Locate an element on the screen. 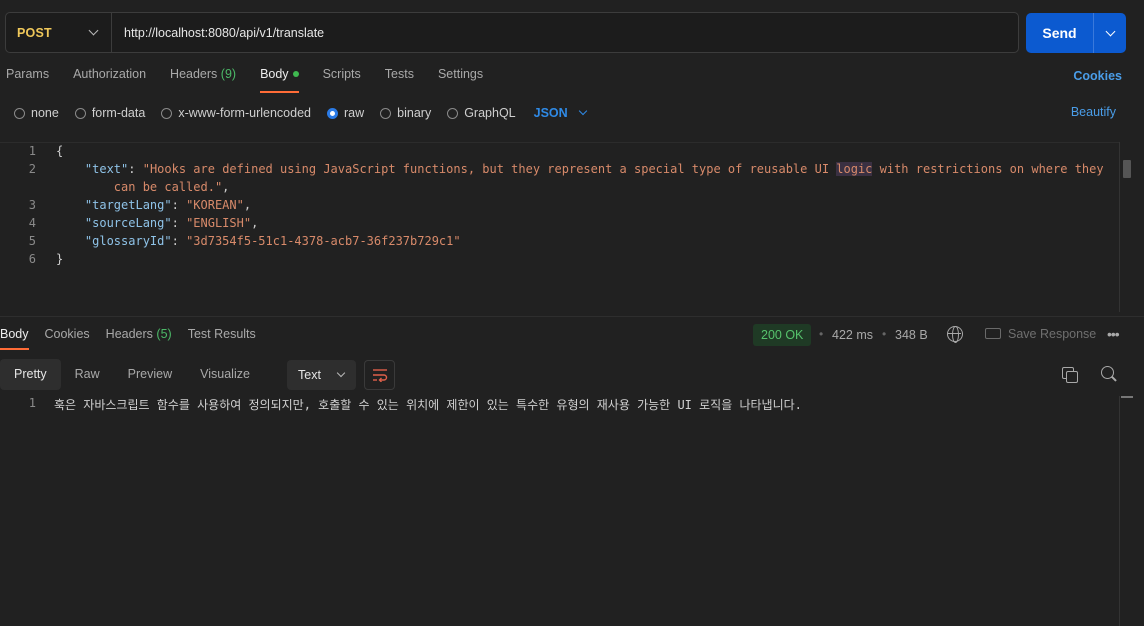  pane-divider is located at coordinates (572, 316).